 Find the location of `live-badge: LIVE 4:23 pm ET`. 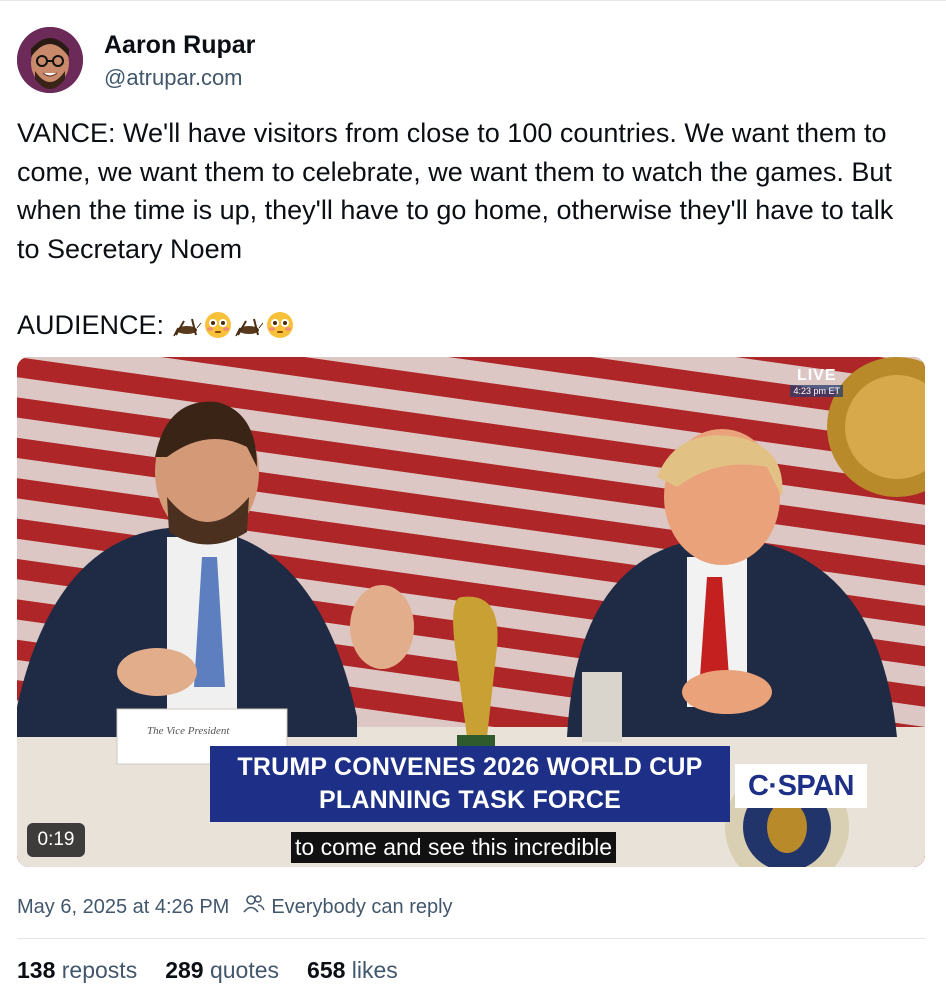

live-badge: LIVE 4:23 pm ET is located at coordinates (816, 382).